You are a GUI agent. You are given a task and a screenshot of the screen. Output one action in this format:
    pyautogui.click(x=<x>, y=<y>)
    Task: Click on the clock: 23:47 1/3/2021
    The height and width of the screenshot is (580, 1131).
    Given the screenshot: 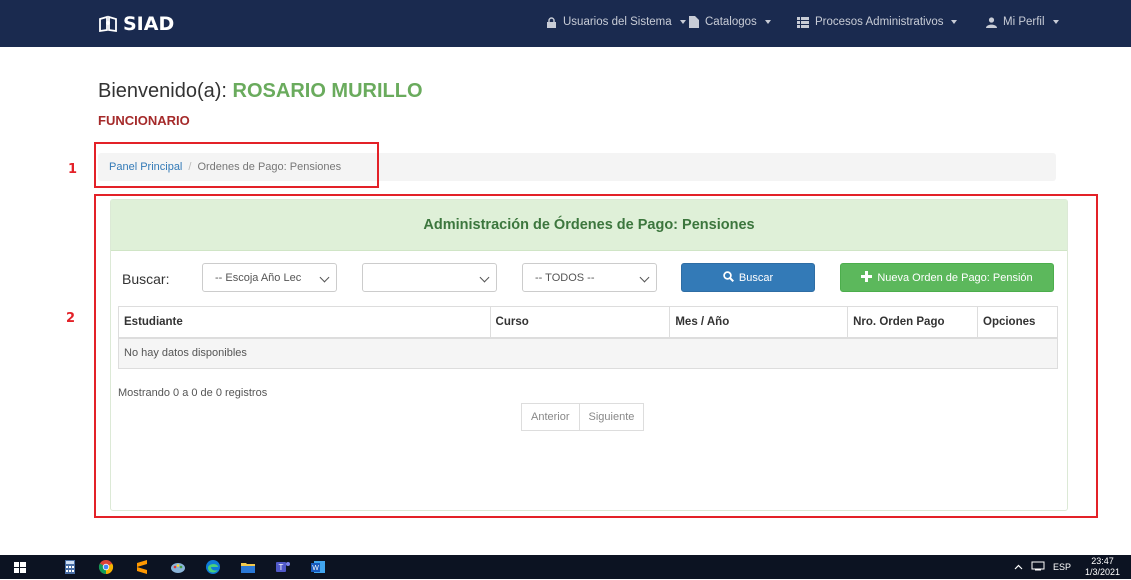 What is the action you would take?
    pyautogui.click(x=1102, y=567)
    